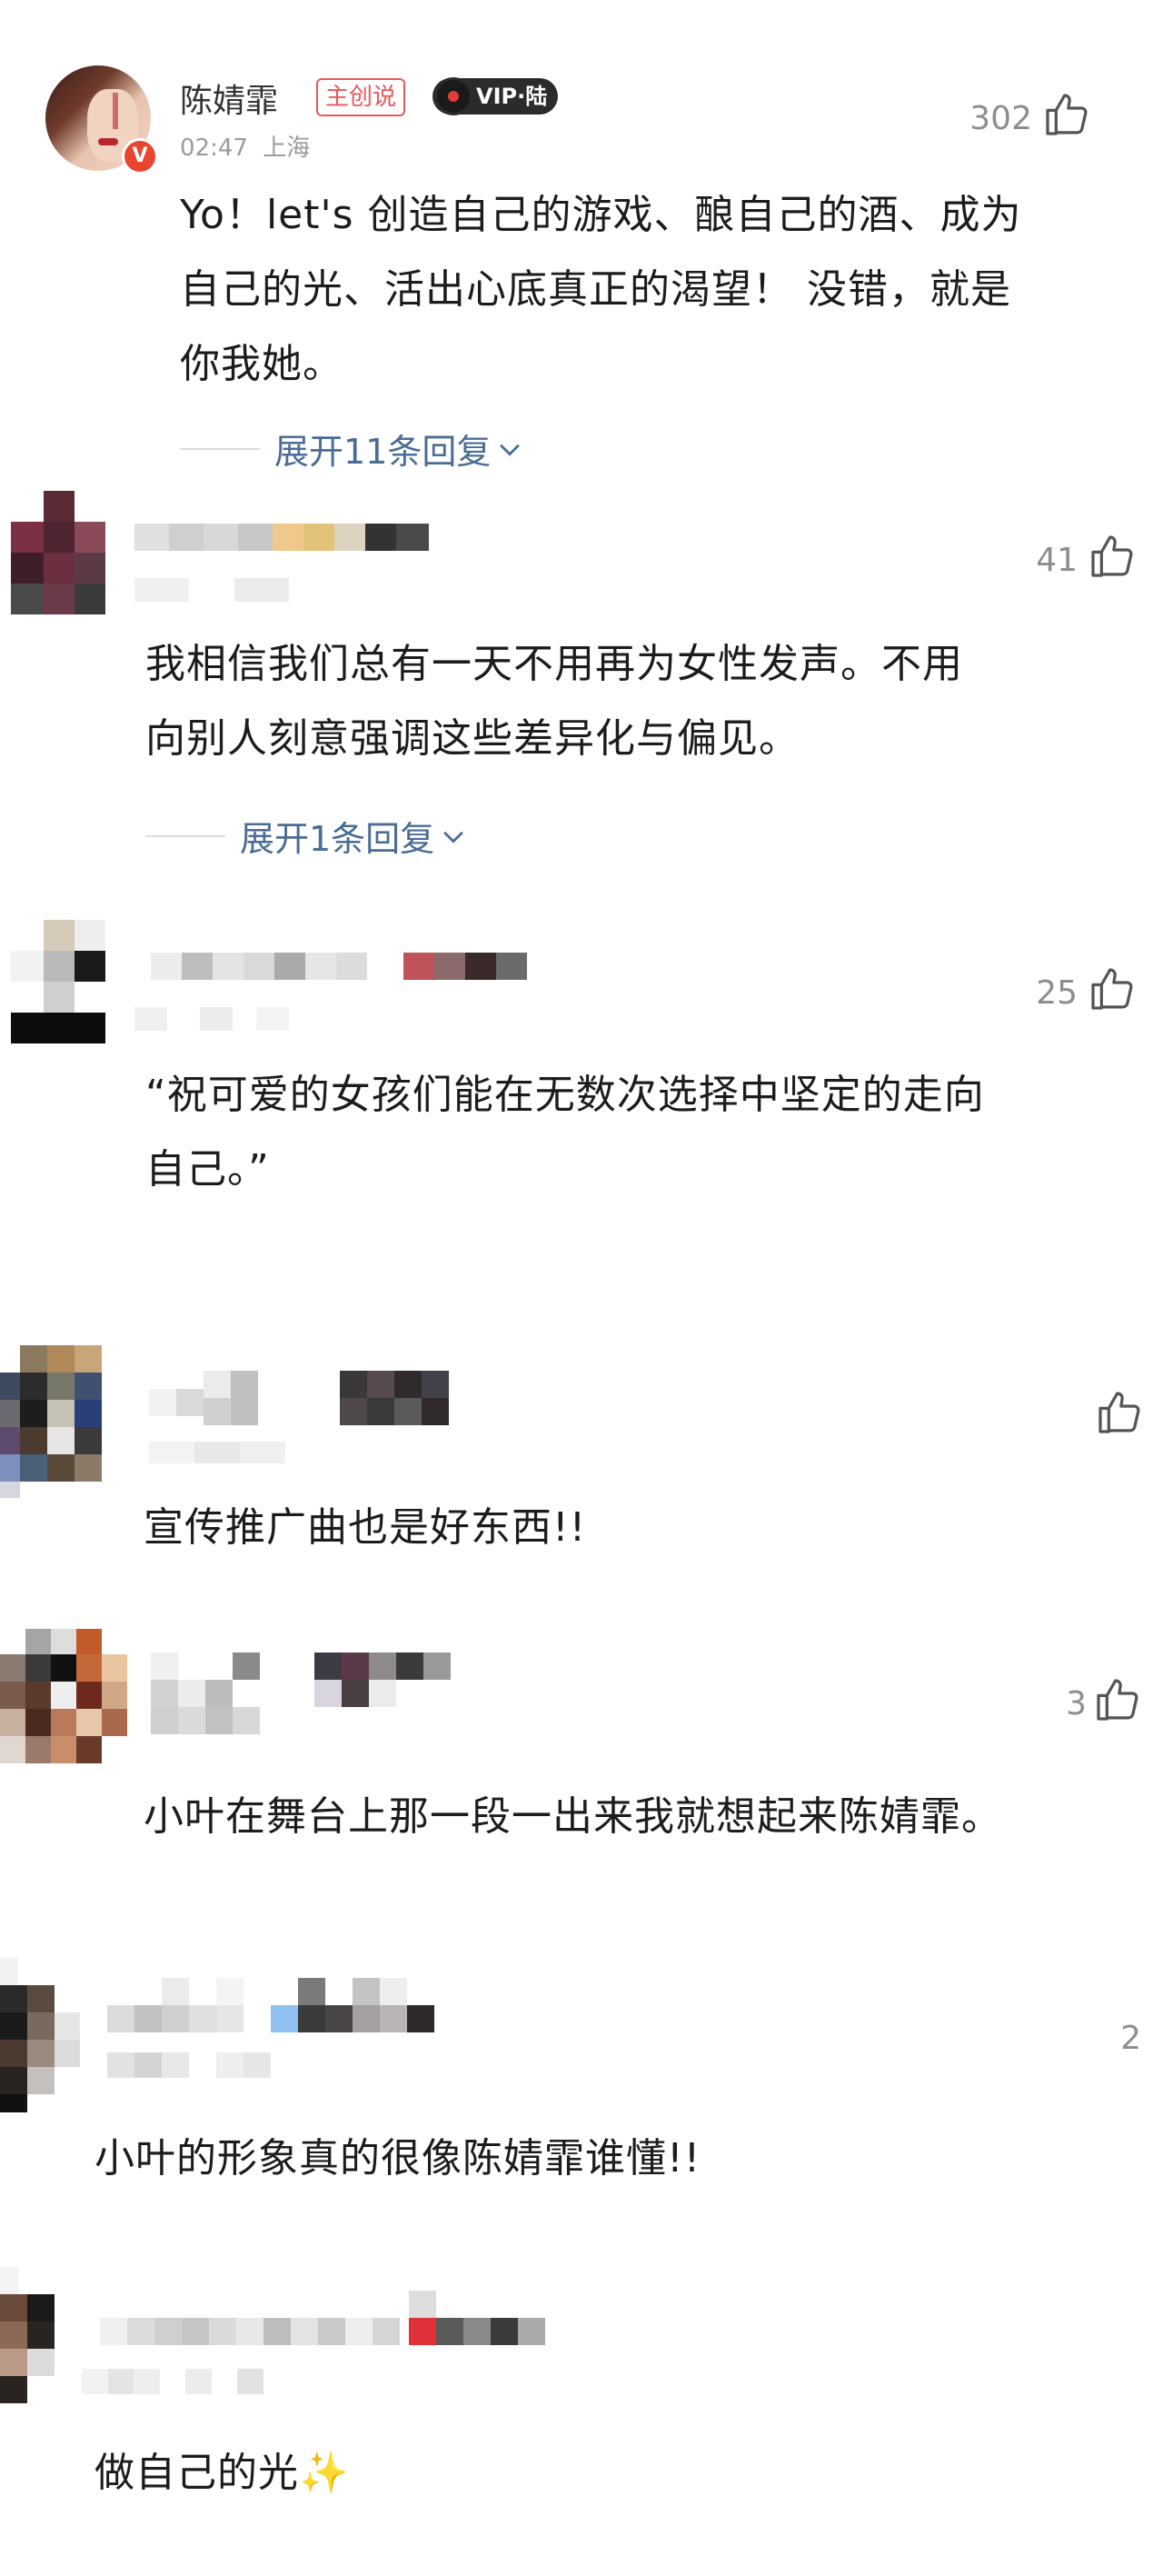 The image size is (1163, 2576). Describe the element at coordinates (287, 148) in the screenshot. I see `comment-location: 上海` at that location.